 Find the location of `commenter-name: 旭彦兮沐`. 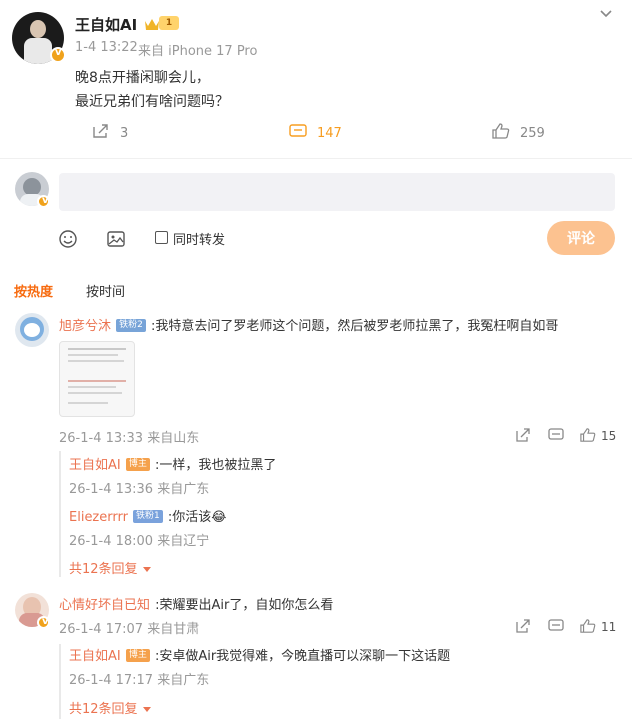

commenter-name: 旭彦兮沐 is located at coordinates (85, 326).